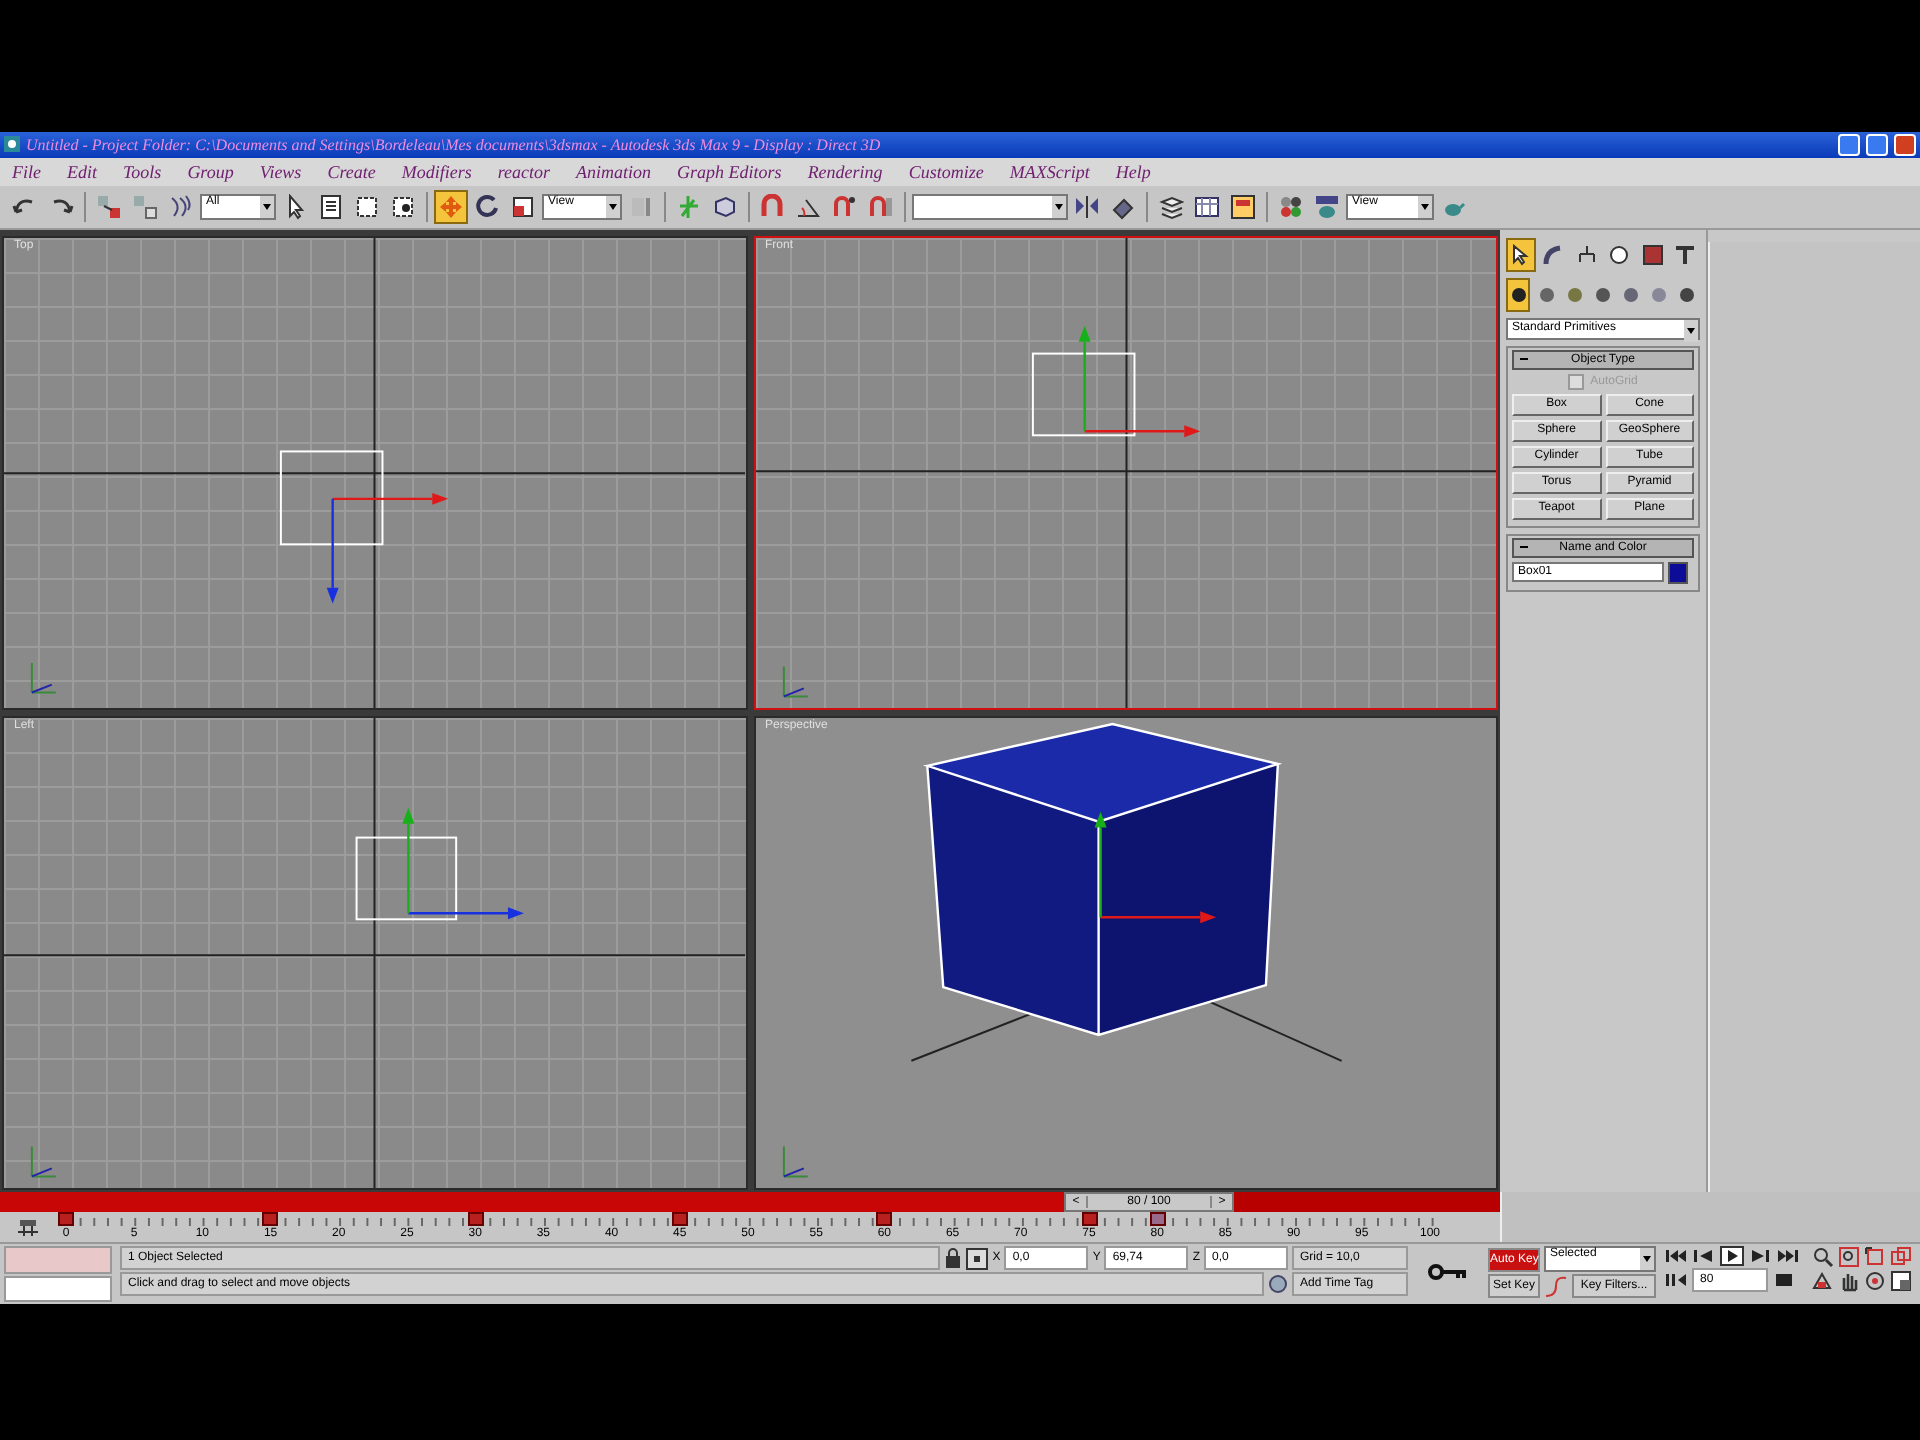  Describe the element at coordinates (990, 206) in the screenshot. I see `dropdown` at that location.